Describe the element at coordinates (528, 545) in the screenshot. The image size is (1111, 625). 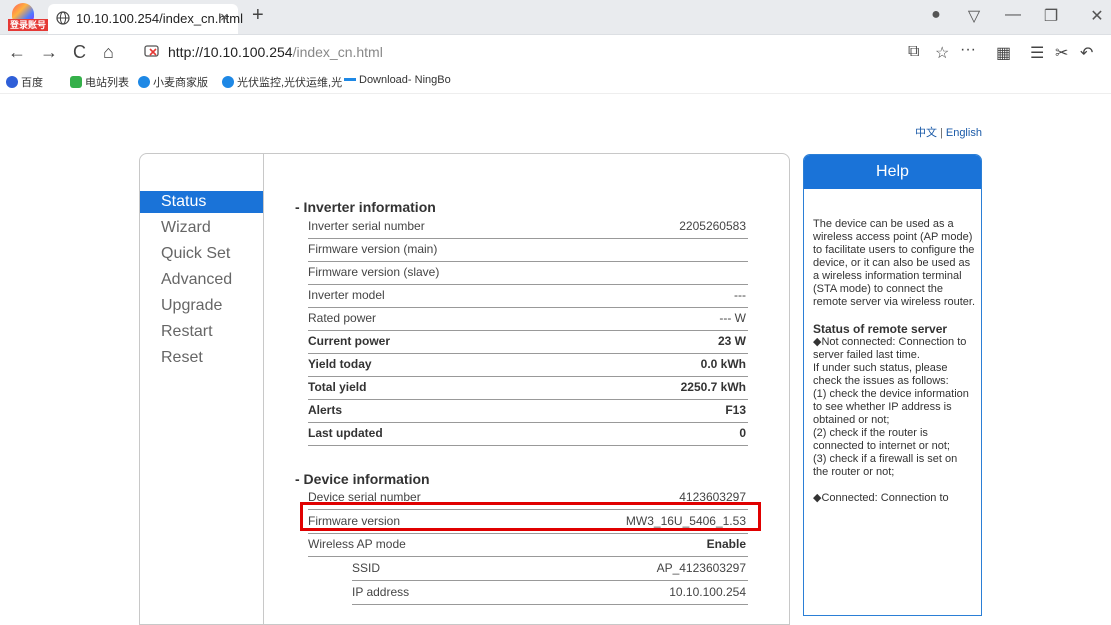
I see `row-wireless-ap-mode: Wireless AP mode Enable` at that location.